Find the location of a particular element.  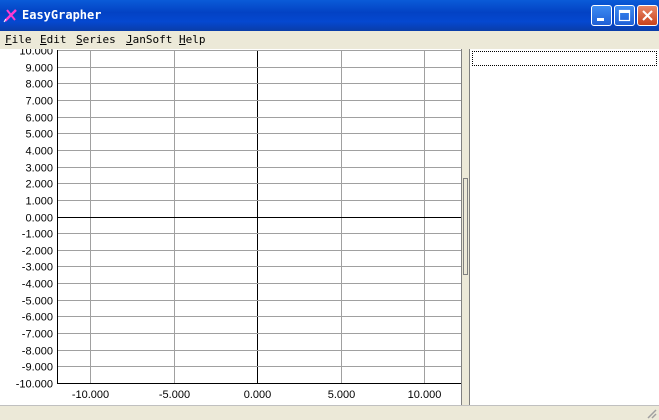

y-tick-label: 7.000 is located at coordinates (39, 102).